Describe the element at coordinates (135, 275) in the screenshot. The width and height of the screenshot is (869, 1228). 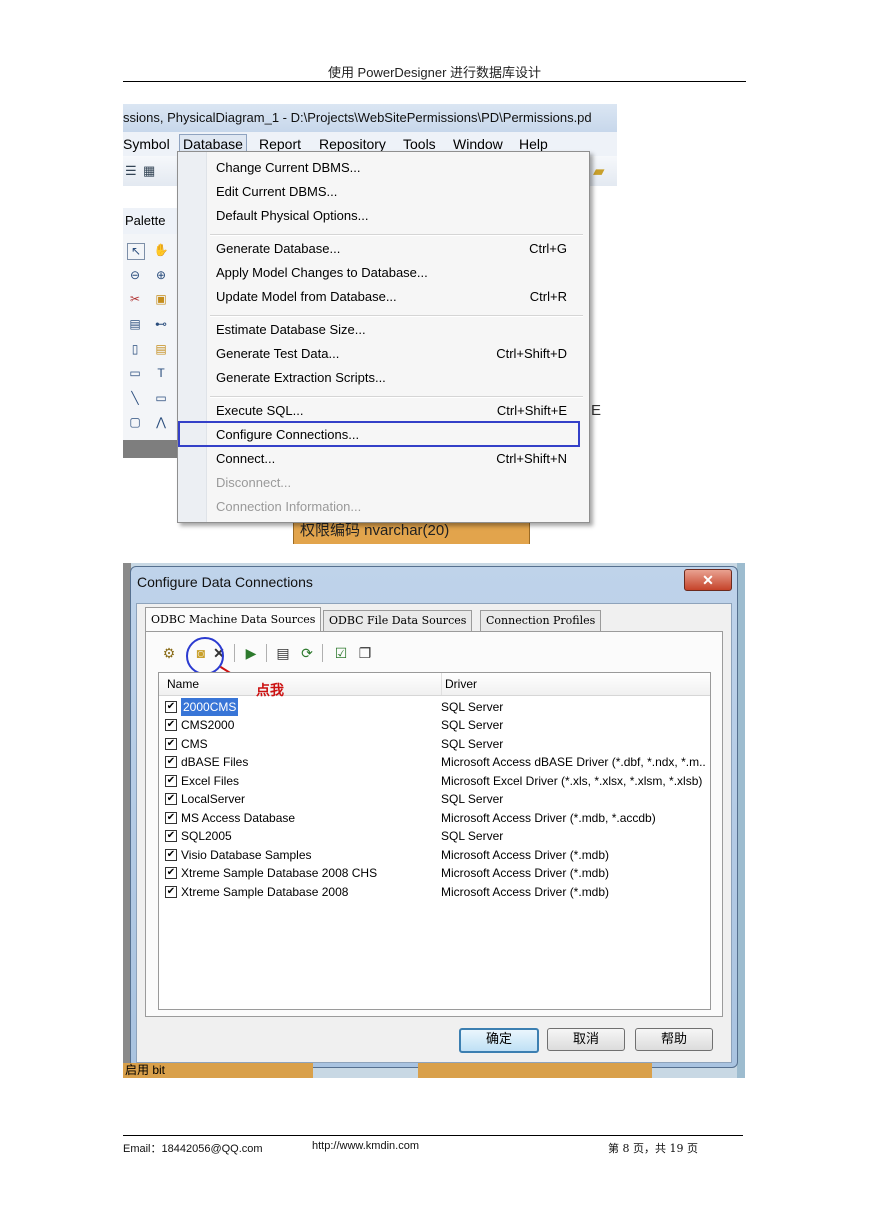
I see `zoom-out-icon: ⊖` at that location.